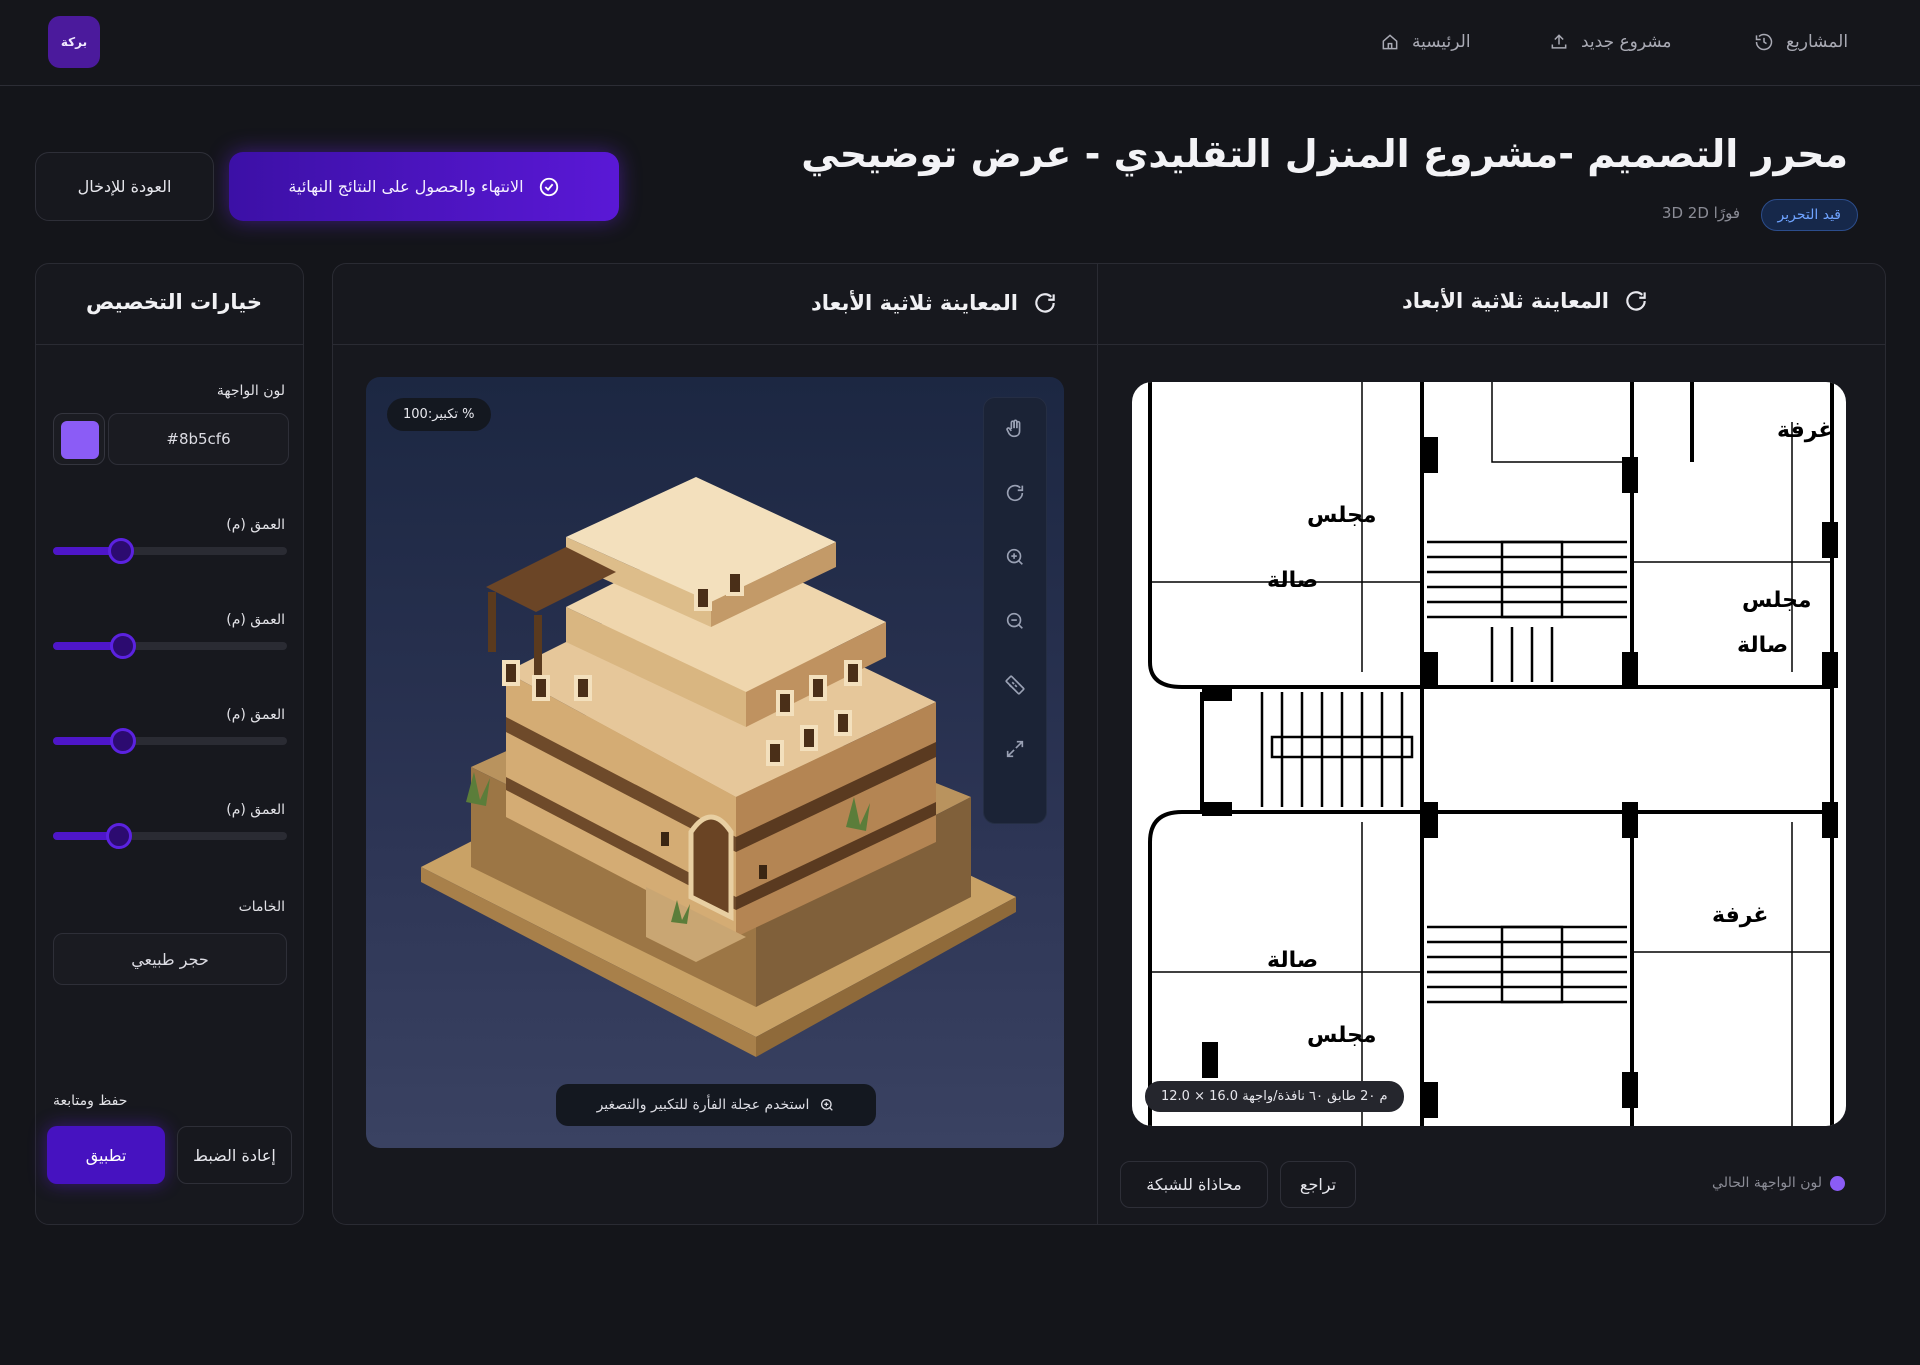  What do you see at coordinates (90, 1101) in the screenshot?
I see `save-continue-label: حفظ ومتابعة` at bounding box center [90, 1101].